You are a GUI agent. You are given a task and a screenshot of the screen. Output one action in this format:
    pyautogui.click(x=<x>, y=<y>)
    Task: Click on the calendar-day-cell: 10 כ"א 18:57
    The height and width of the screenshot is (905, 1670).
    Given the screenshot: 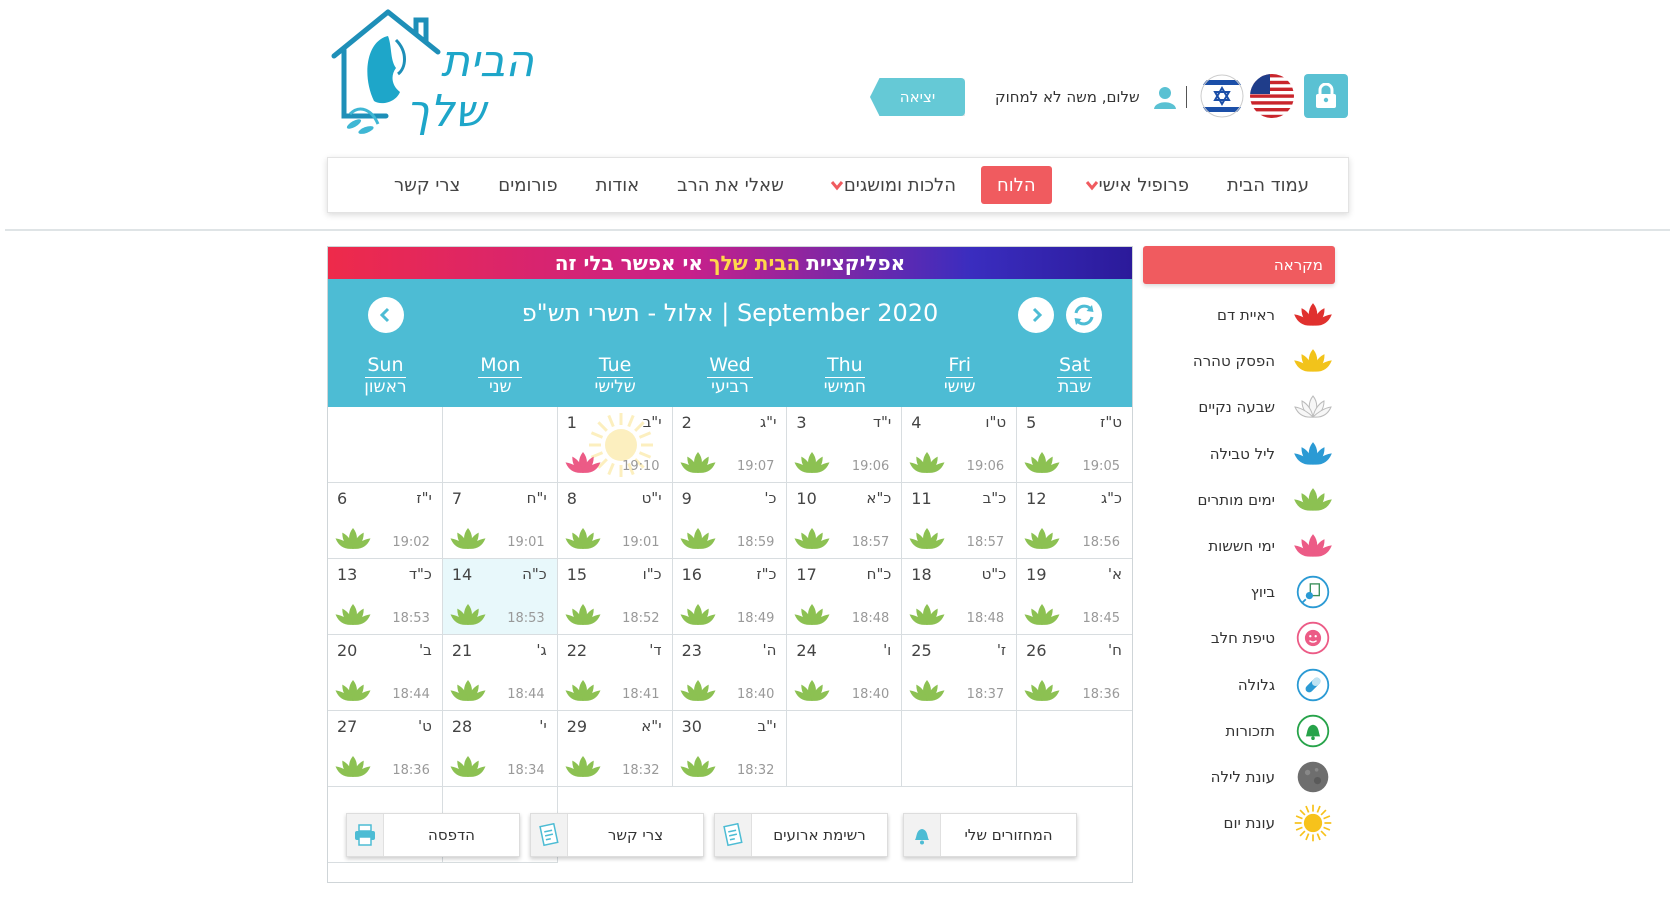 What is the action you would take?
    pyautogui.click(x=845, y=521)
    